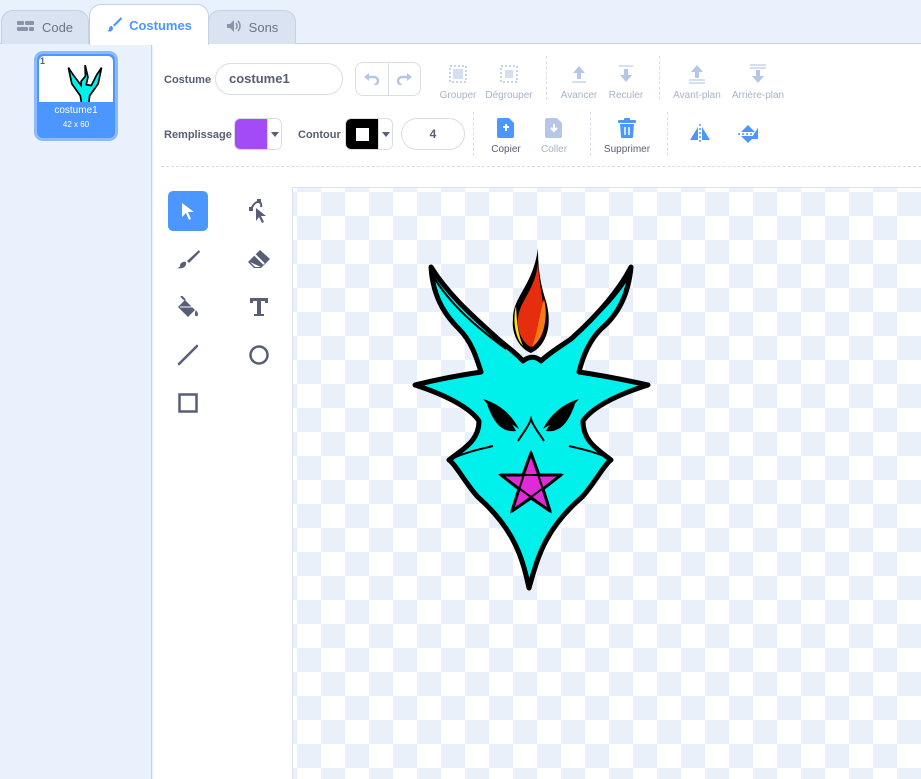  Describe the element at coordinates (697, 73) in the screenshot. I see `bring-to-front-icon` at that location.